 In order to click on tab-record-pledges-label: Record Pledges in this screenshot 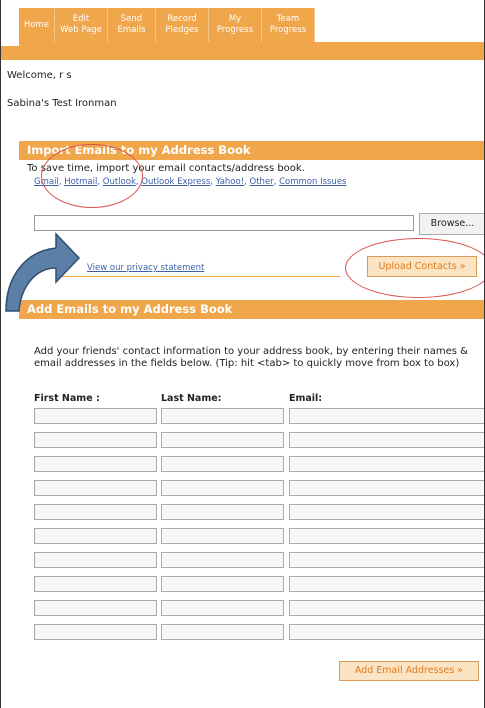, I will do `click(182, 24)`.